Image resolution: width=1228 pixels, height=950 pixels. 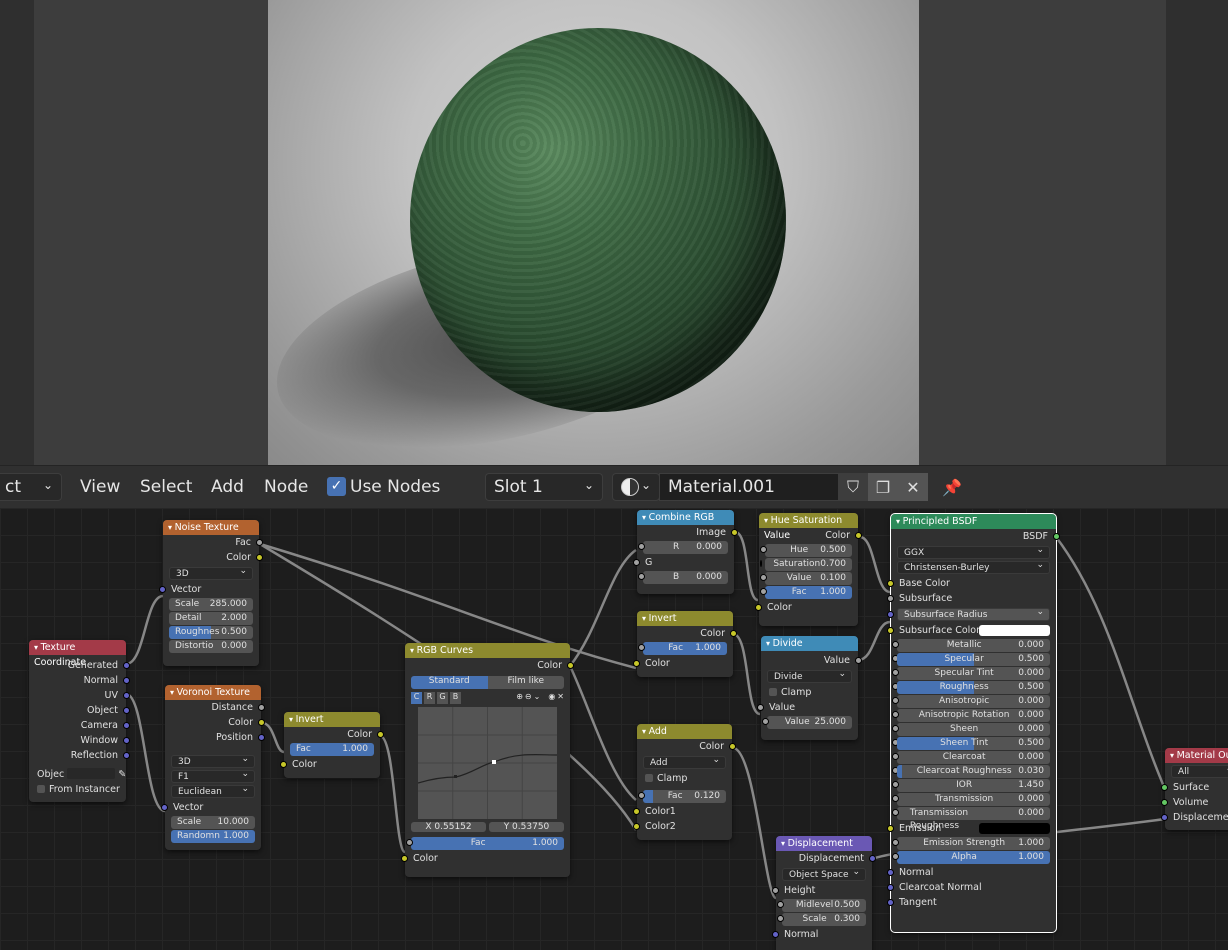 What do you see at coordinates (684, 761) in the screenshot?
I see `blend-mode-select: Add` at bounding box center [684, 761].